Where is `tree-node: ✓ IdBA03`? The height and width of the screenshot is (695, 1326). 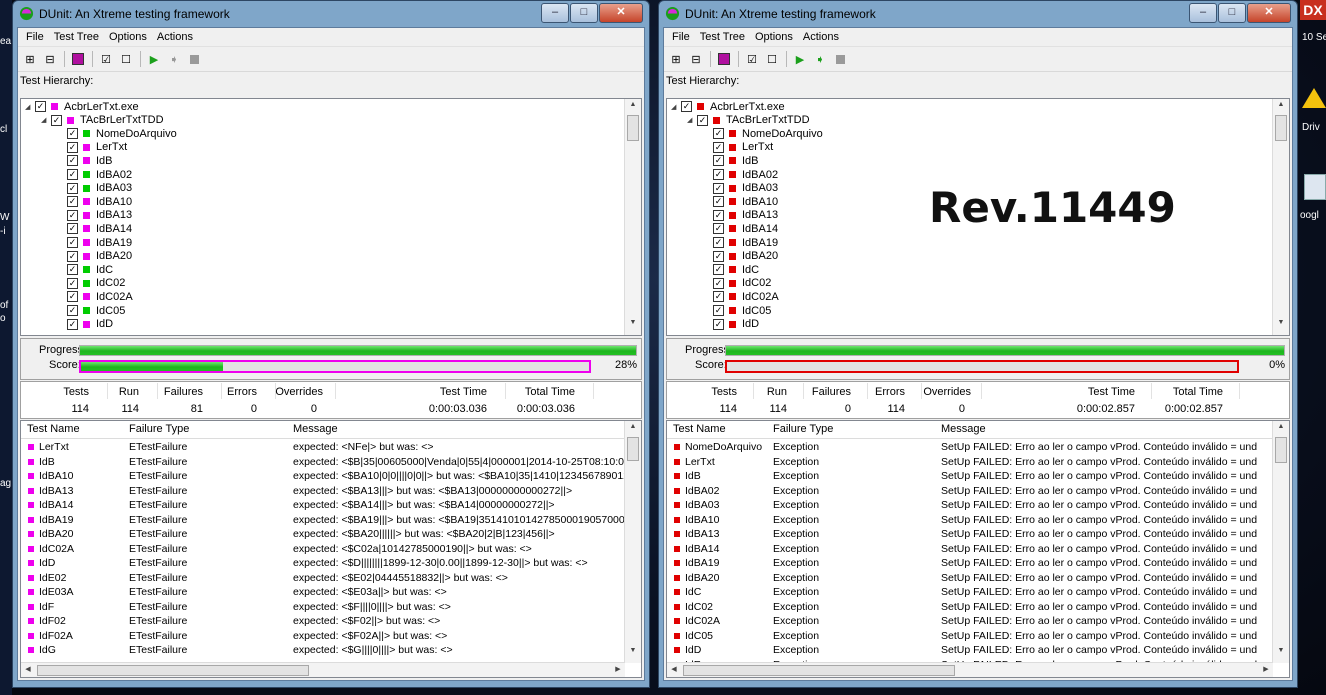
tree-node: ✓ IdBA03 is located at coordinates (740, 188).